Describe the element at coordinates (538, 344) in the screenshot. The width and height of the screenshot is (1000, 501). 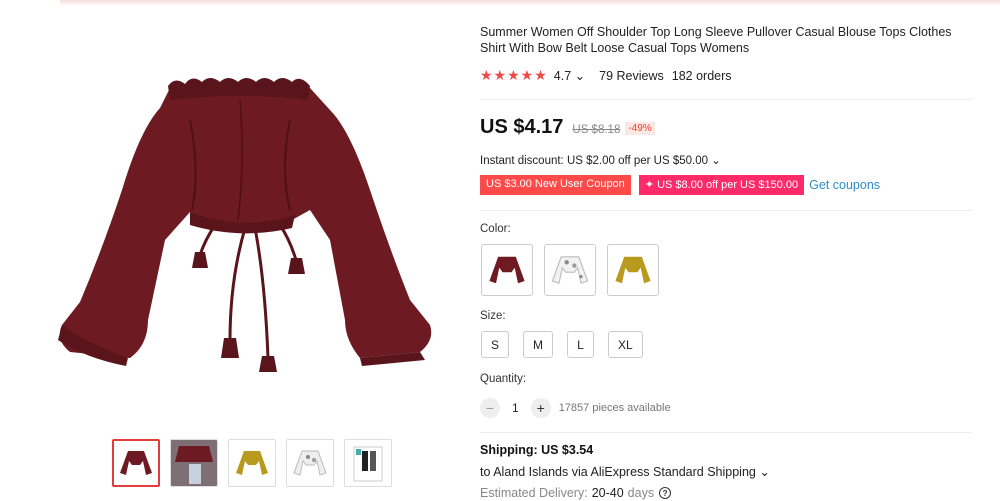
I see `size-option-m: M` at that location.